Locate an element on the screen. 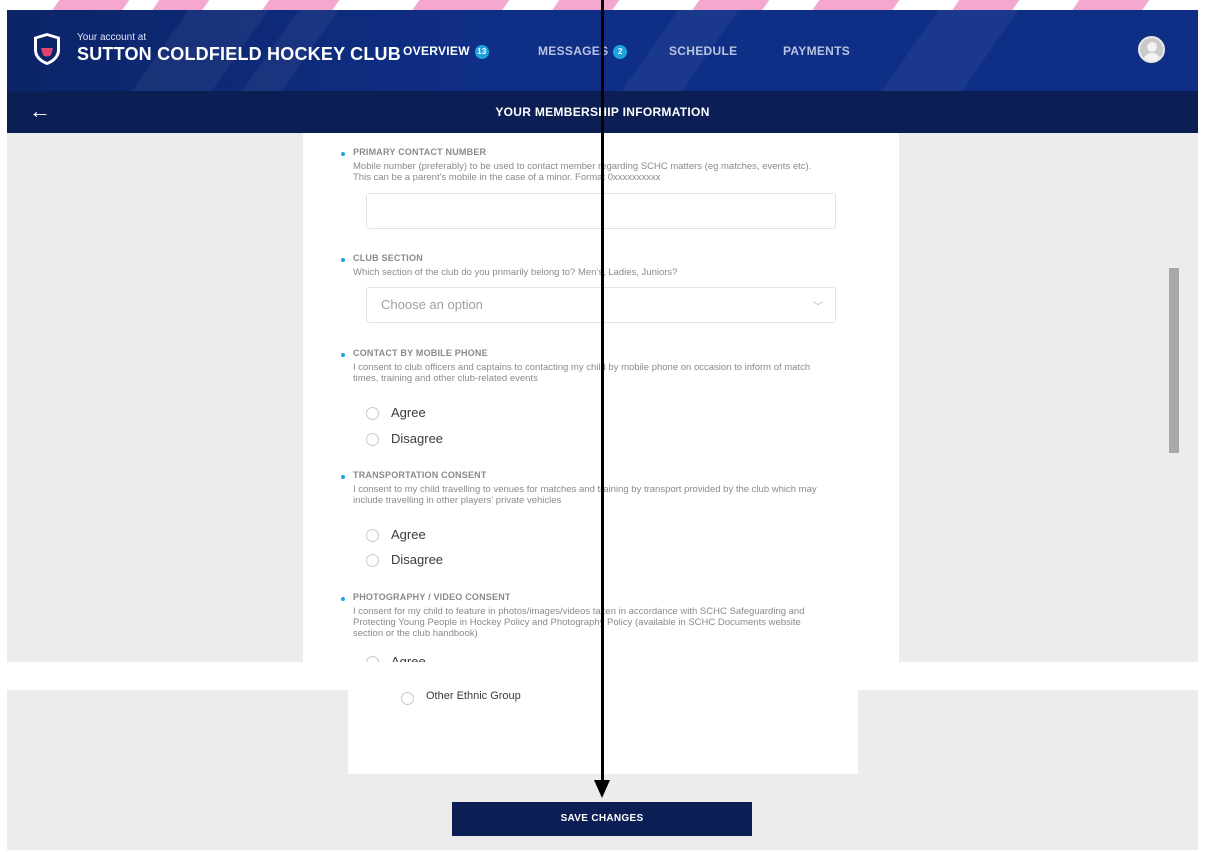 This screenshot has width=1205, height=852. annotation-arrow-head-icon is located at coordinates (602, 789).